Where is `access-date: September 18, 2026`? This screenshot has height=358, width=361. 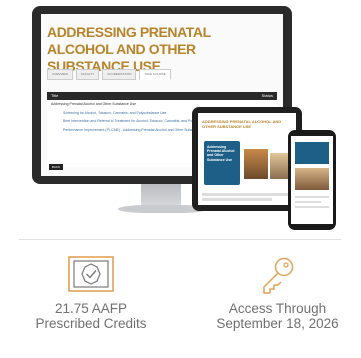
access-date: September 18, 2026 is located at coordinates (277, 323).